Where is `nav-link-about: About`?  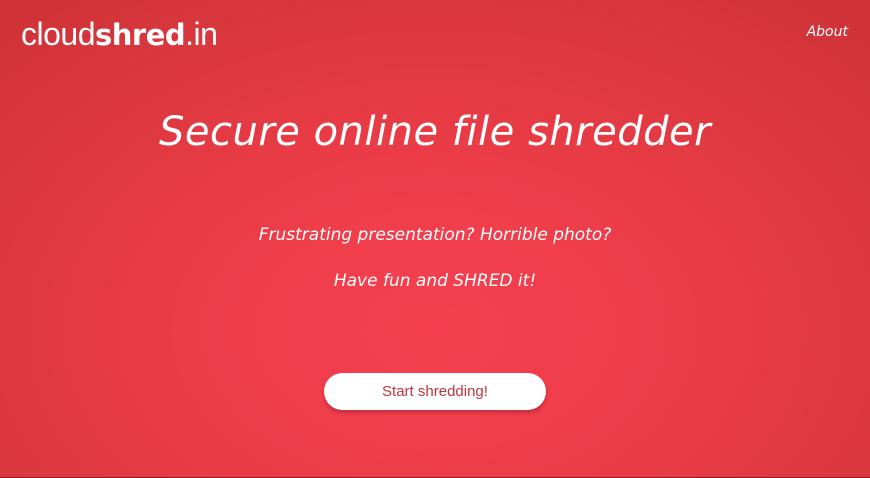
nav-link-about: About is located at coordinates (827, 32).